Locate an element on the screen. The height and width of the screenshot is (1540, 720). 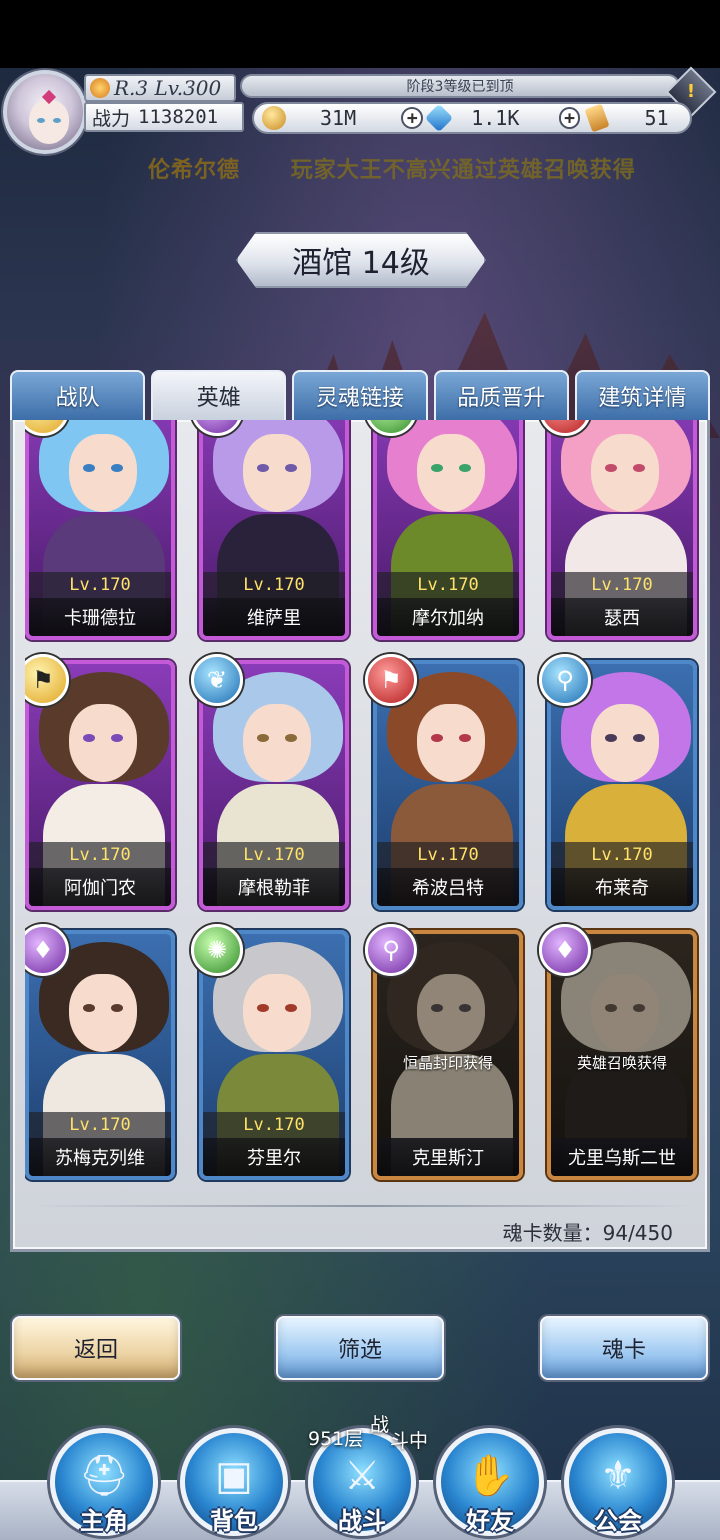
hero-card: Lv.170 维萨里 is located at coordinates (274, 530).